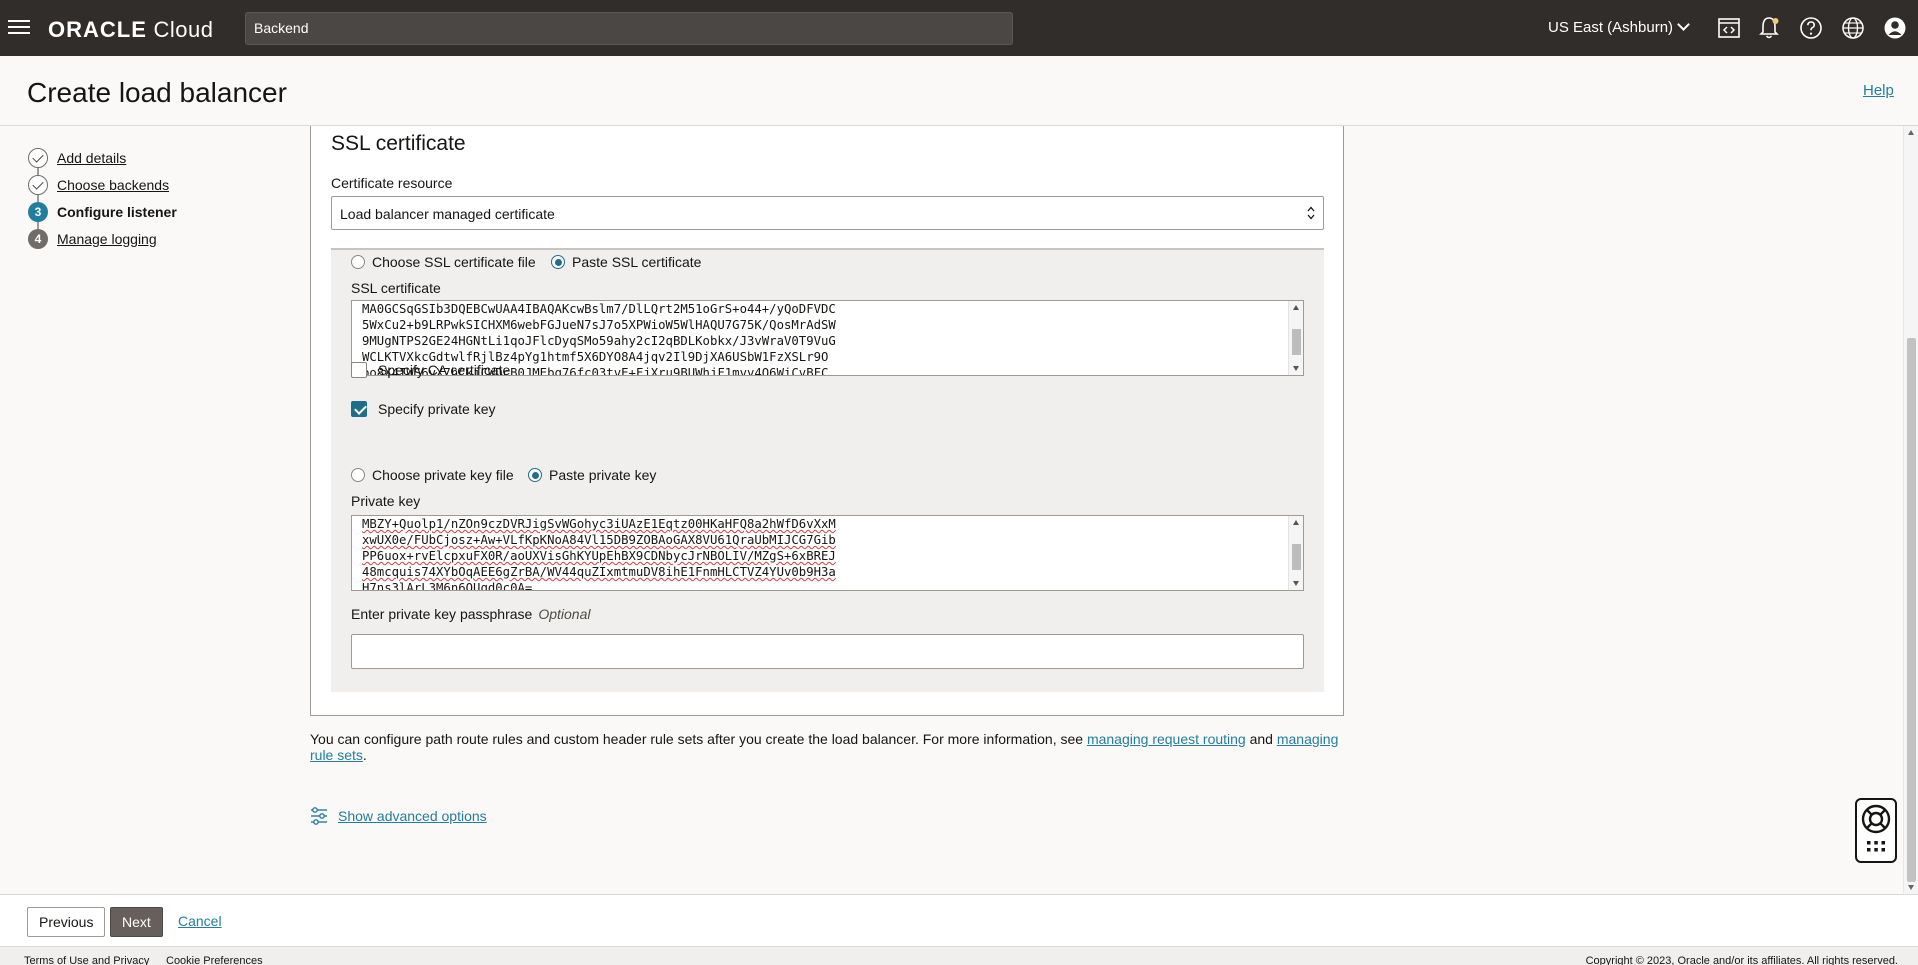 The image size is (1918, 965). I want to click on top-navbar: ORACLE Cloud Backend US East (Ashburn), so click(959, 28).